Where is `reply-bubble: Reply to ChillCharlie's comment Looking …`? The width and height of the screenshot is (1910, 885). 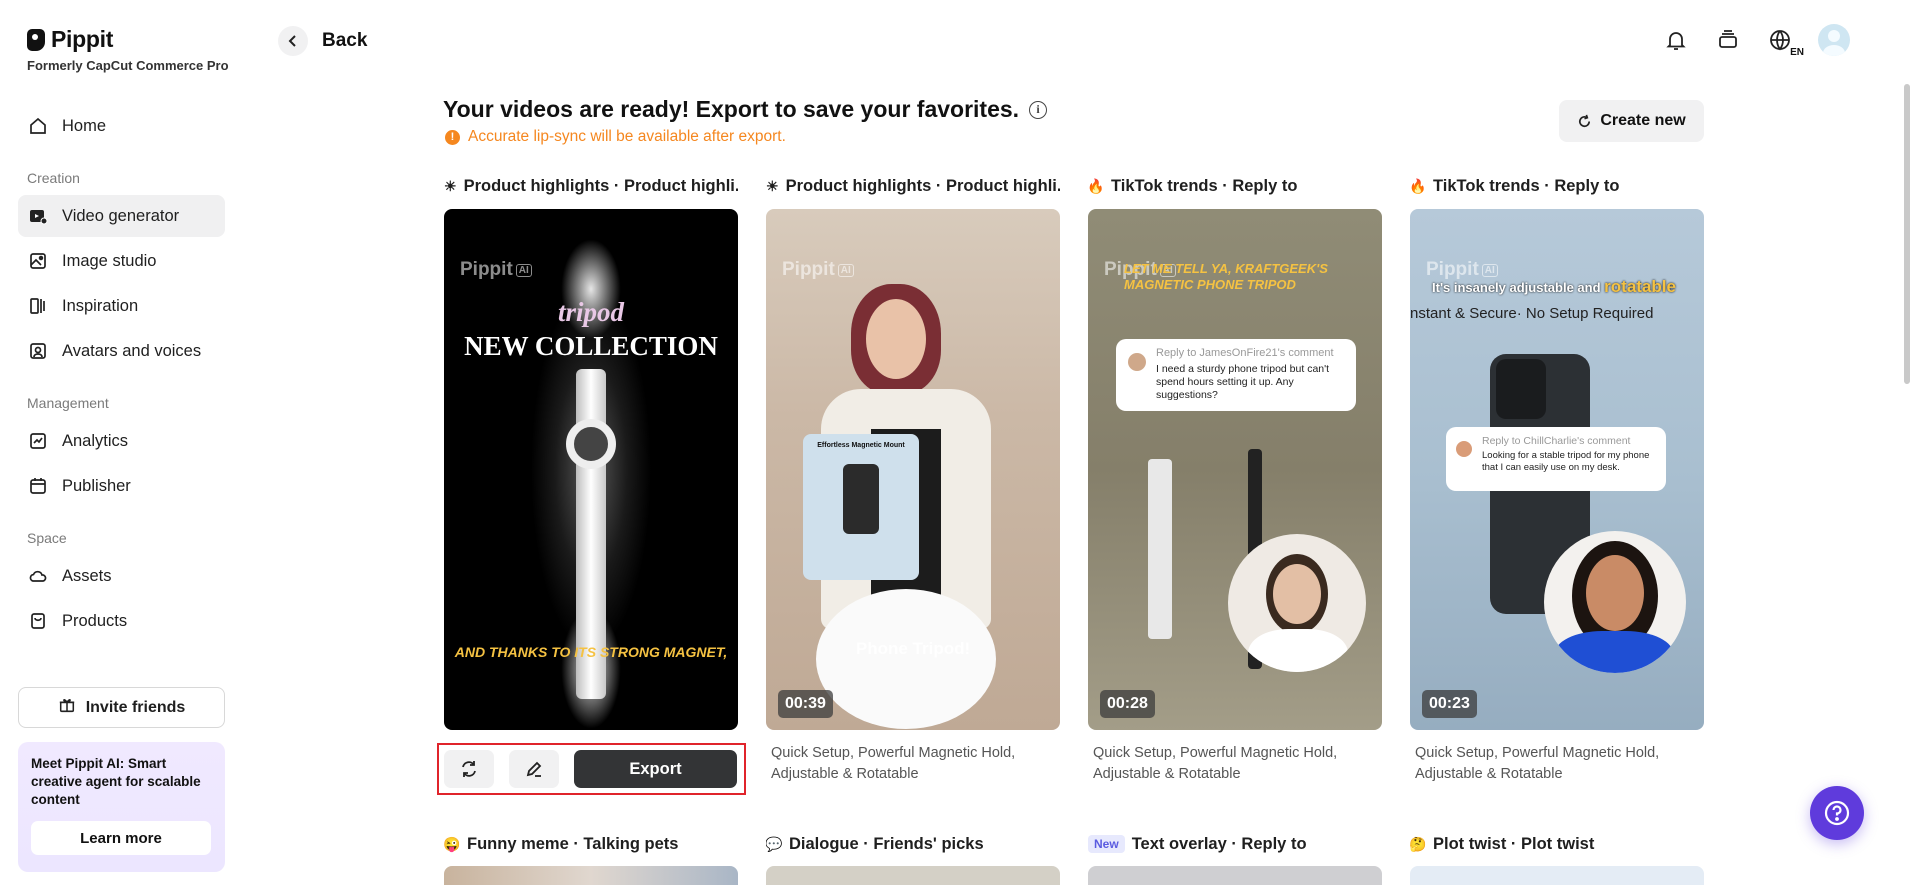 reply-bubble: Reply to ChillCharlie's comment Looking … is located at coordinates (1556, 459).